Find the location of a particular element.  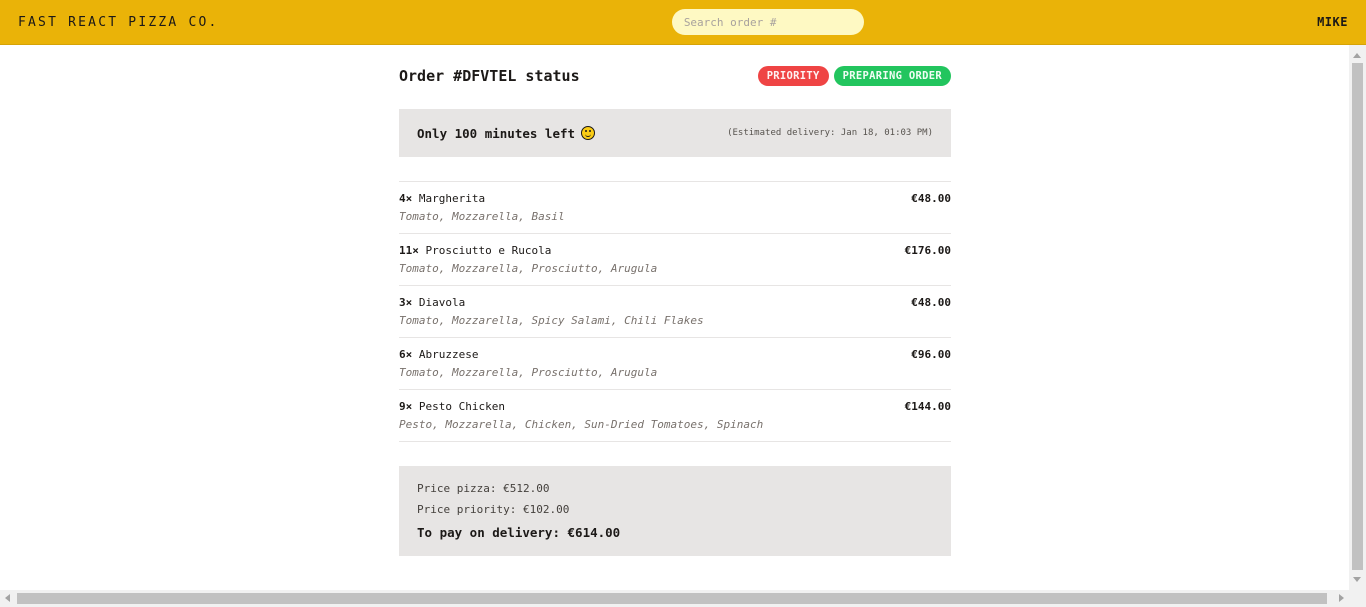

search-order-input is located at coordinates (767, 22).